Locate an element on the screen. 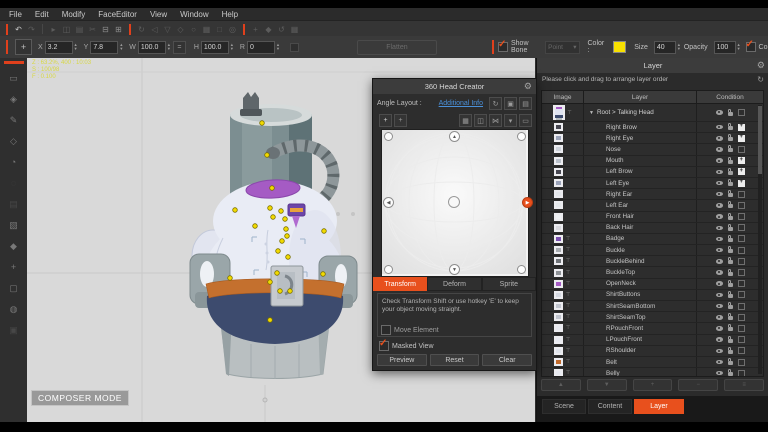  connect-checkbox is located at coordinates (750, 45).